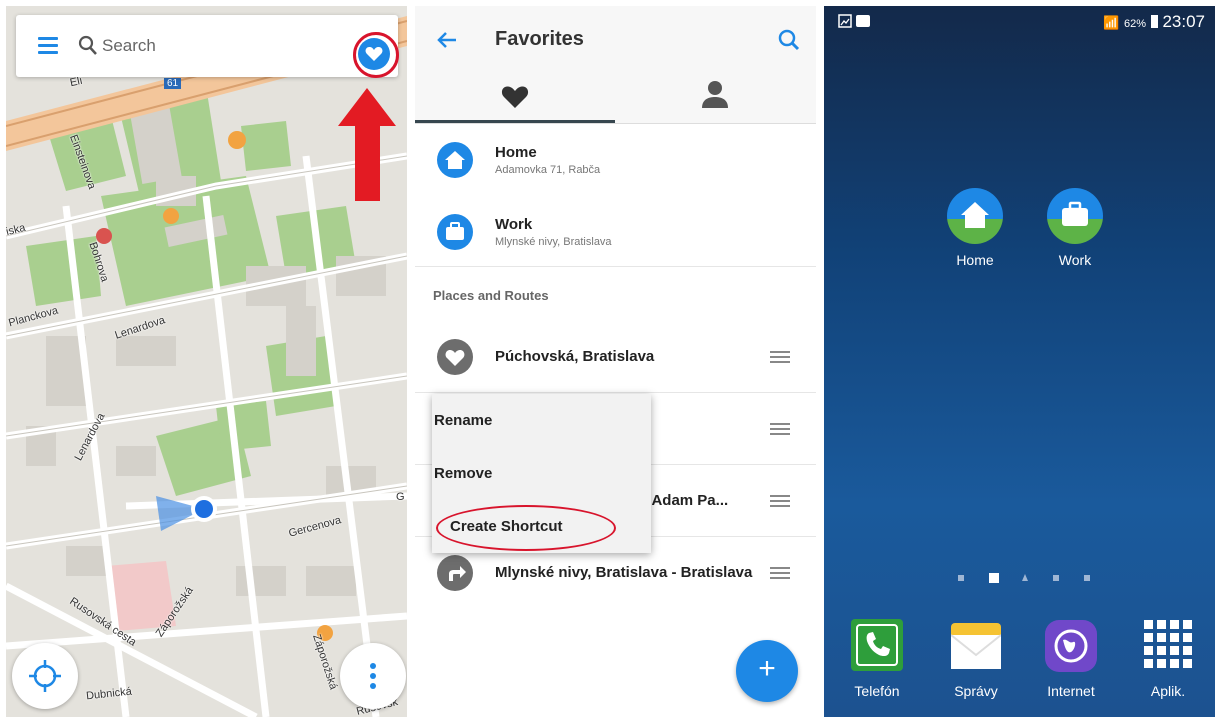 This screenshot has height=717, width=1215. Describe the element at coordinates (877, 691) in the screenshot. I see `dock-label: Telefón` at that location.